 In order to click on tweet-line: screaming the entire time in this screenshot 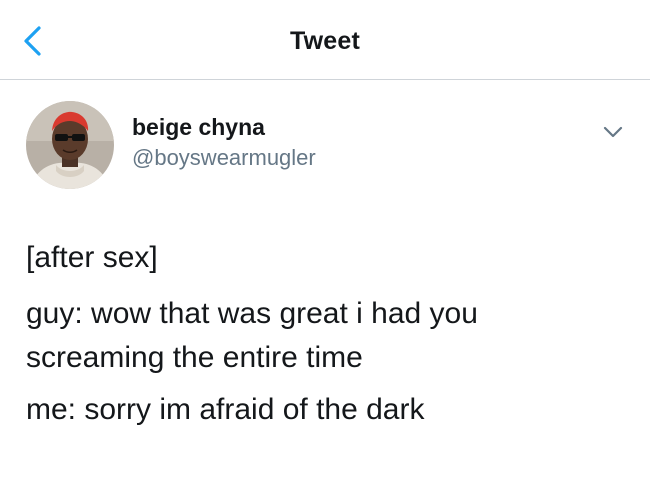, I will do `click(194, 357)`.